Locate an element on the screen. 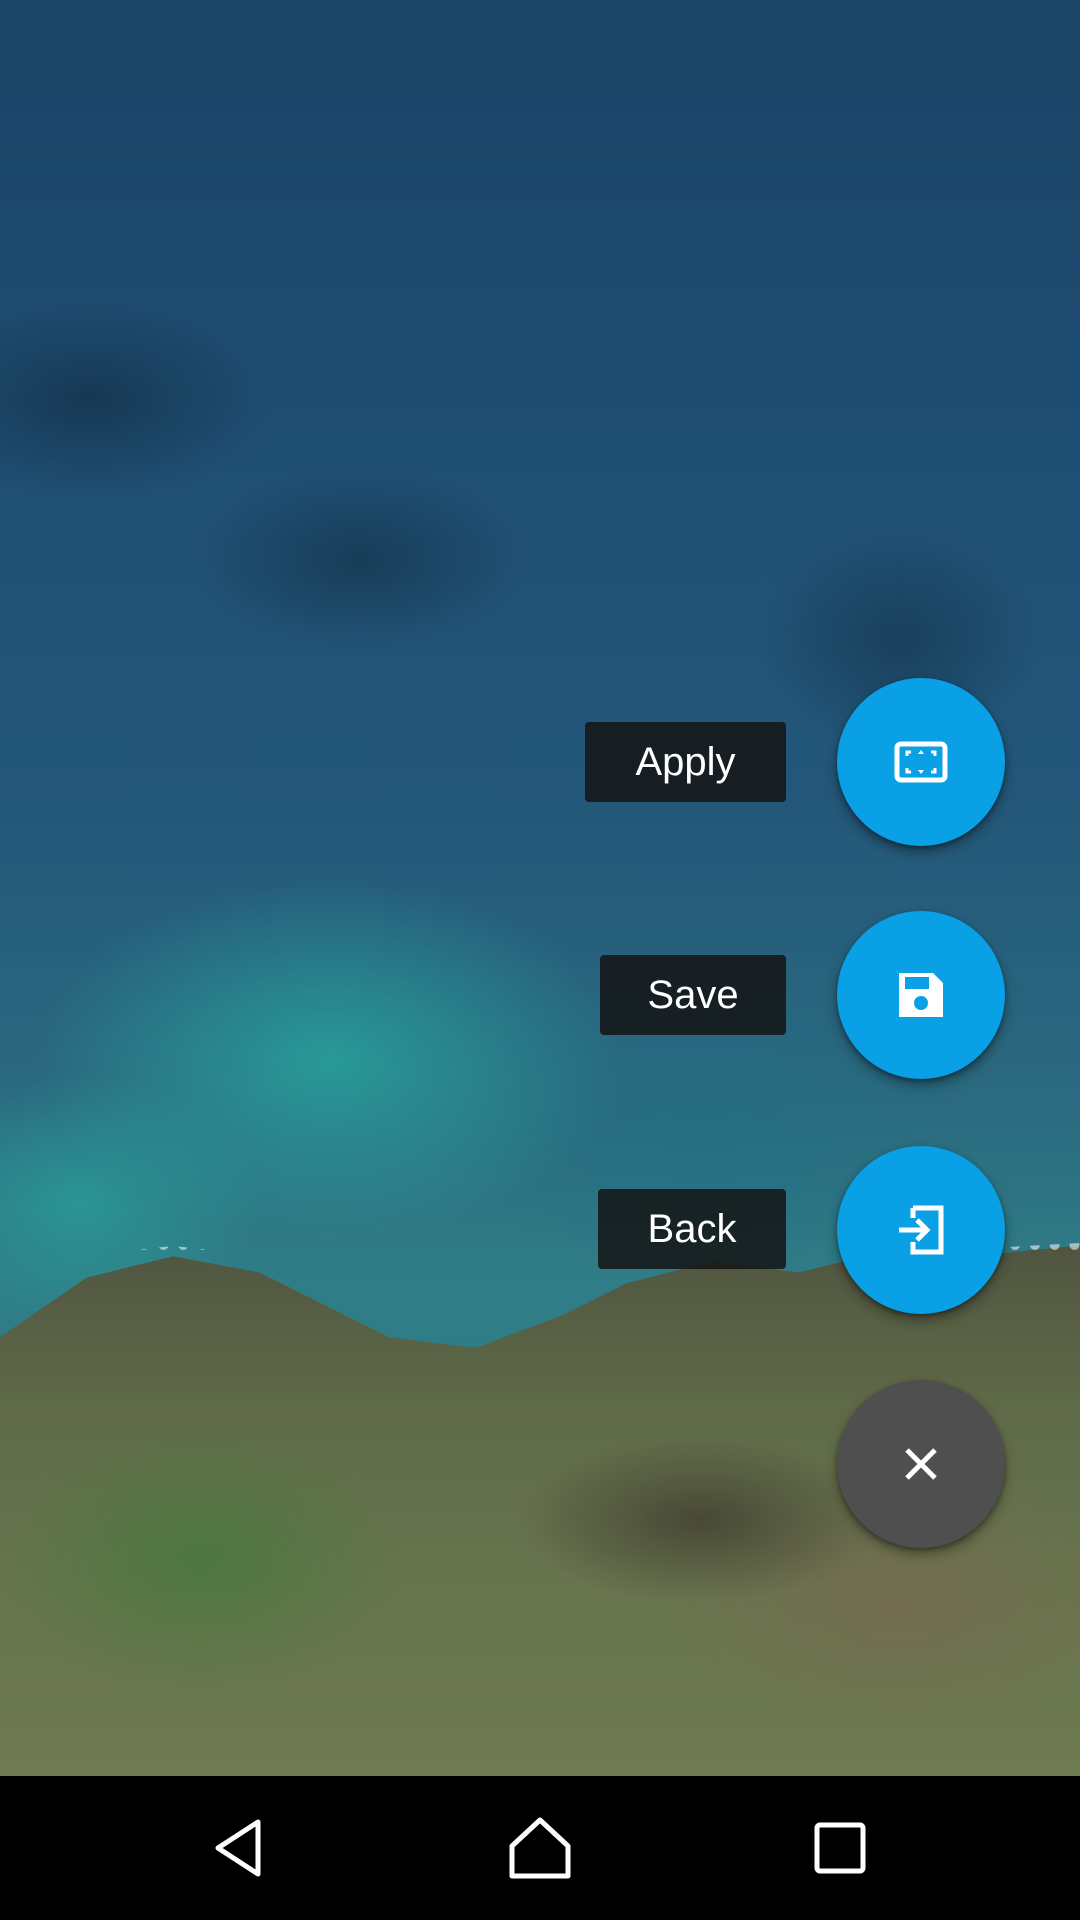  fullscreen-frame-icon is located at coordinates (921, 762).